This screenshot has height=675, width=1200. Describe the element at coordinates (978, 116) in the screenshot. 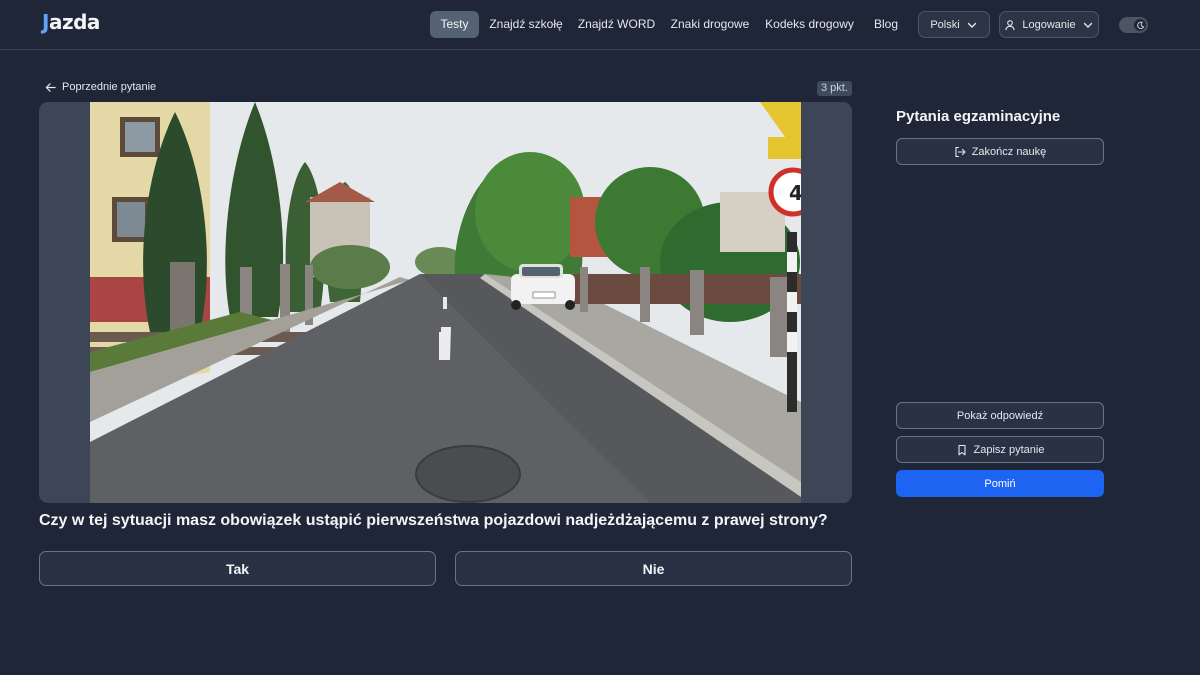

I see `sidebar-title: Pytania egzaminacyjne` at that location.